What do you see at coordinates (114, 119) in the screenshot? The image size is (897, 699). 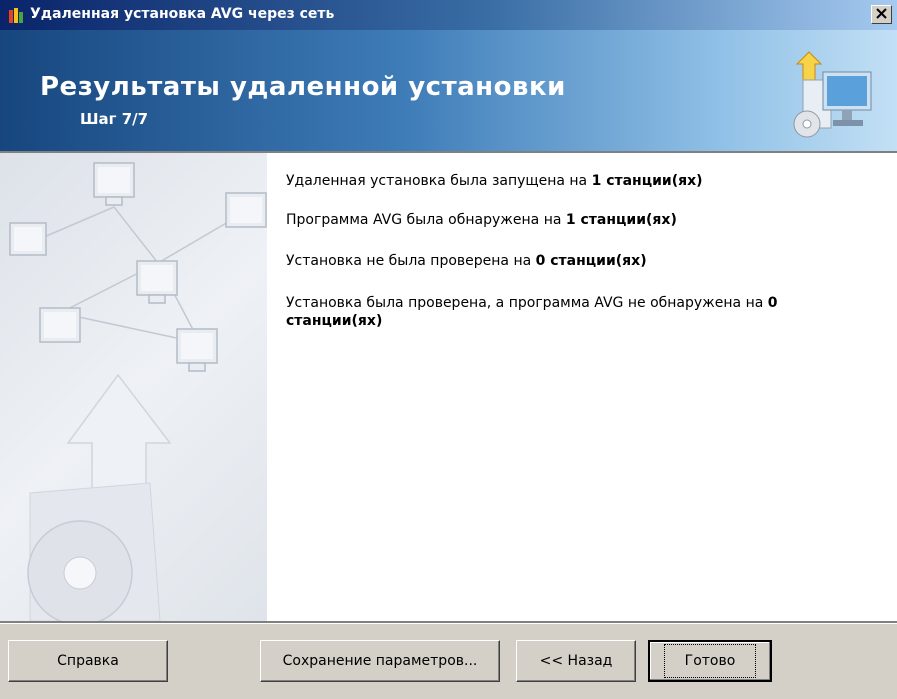 I see `step-indicator: Шаг 7/7` at bounding box center [114, 119].